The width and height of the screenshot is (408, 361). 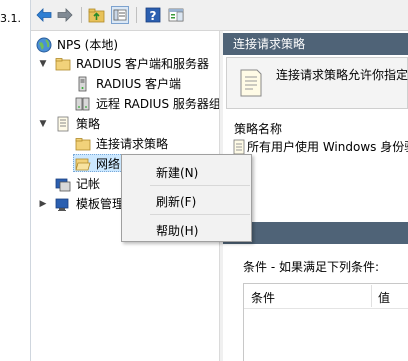 I want to click on policy-document-icon, so click(x=250, y=84).